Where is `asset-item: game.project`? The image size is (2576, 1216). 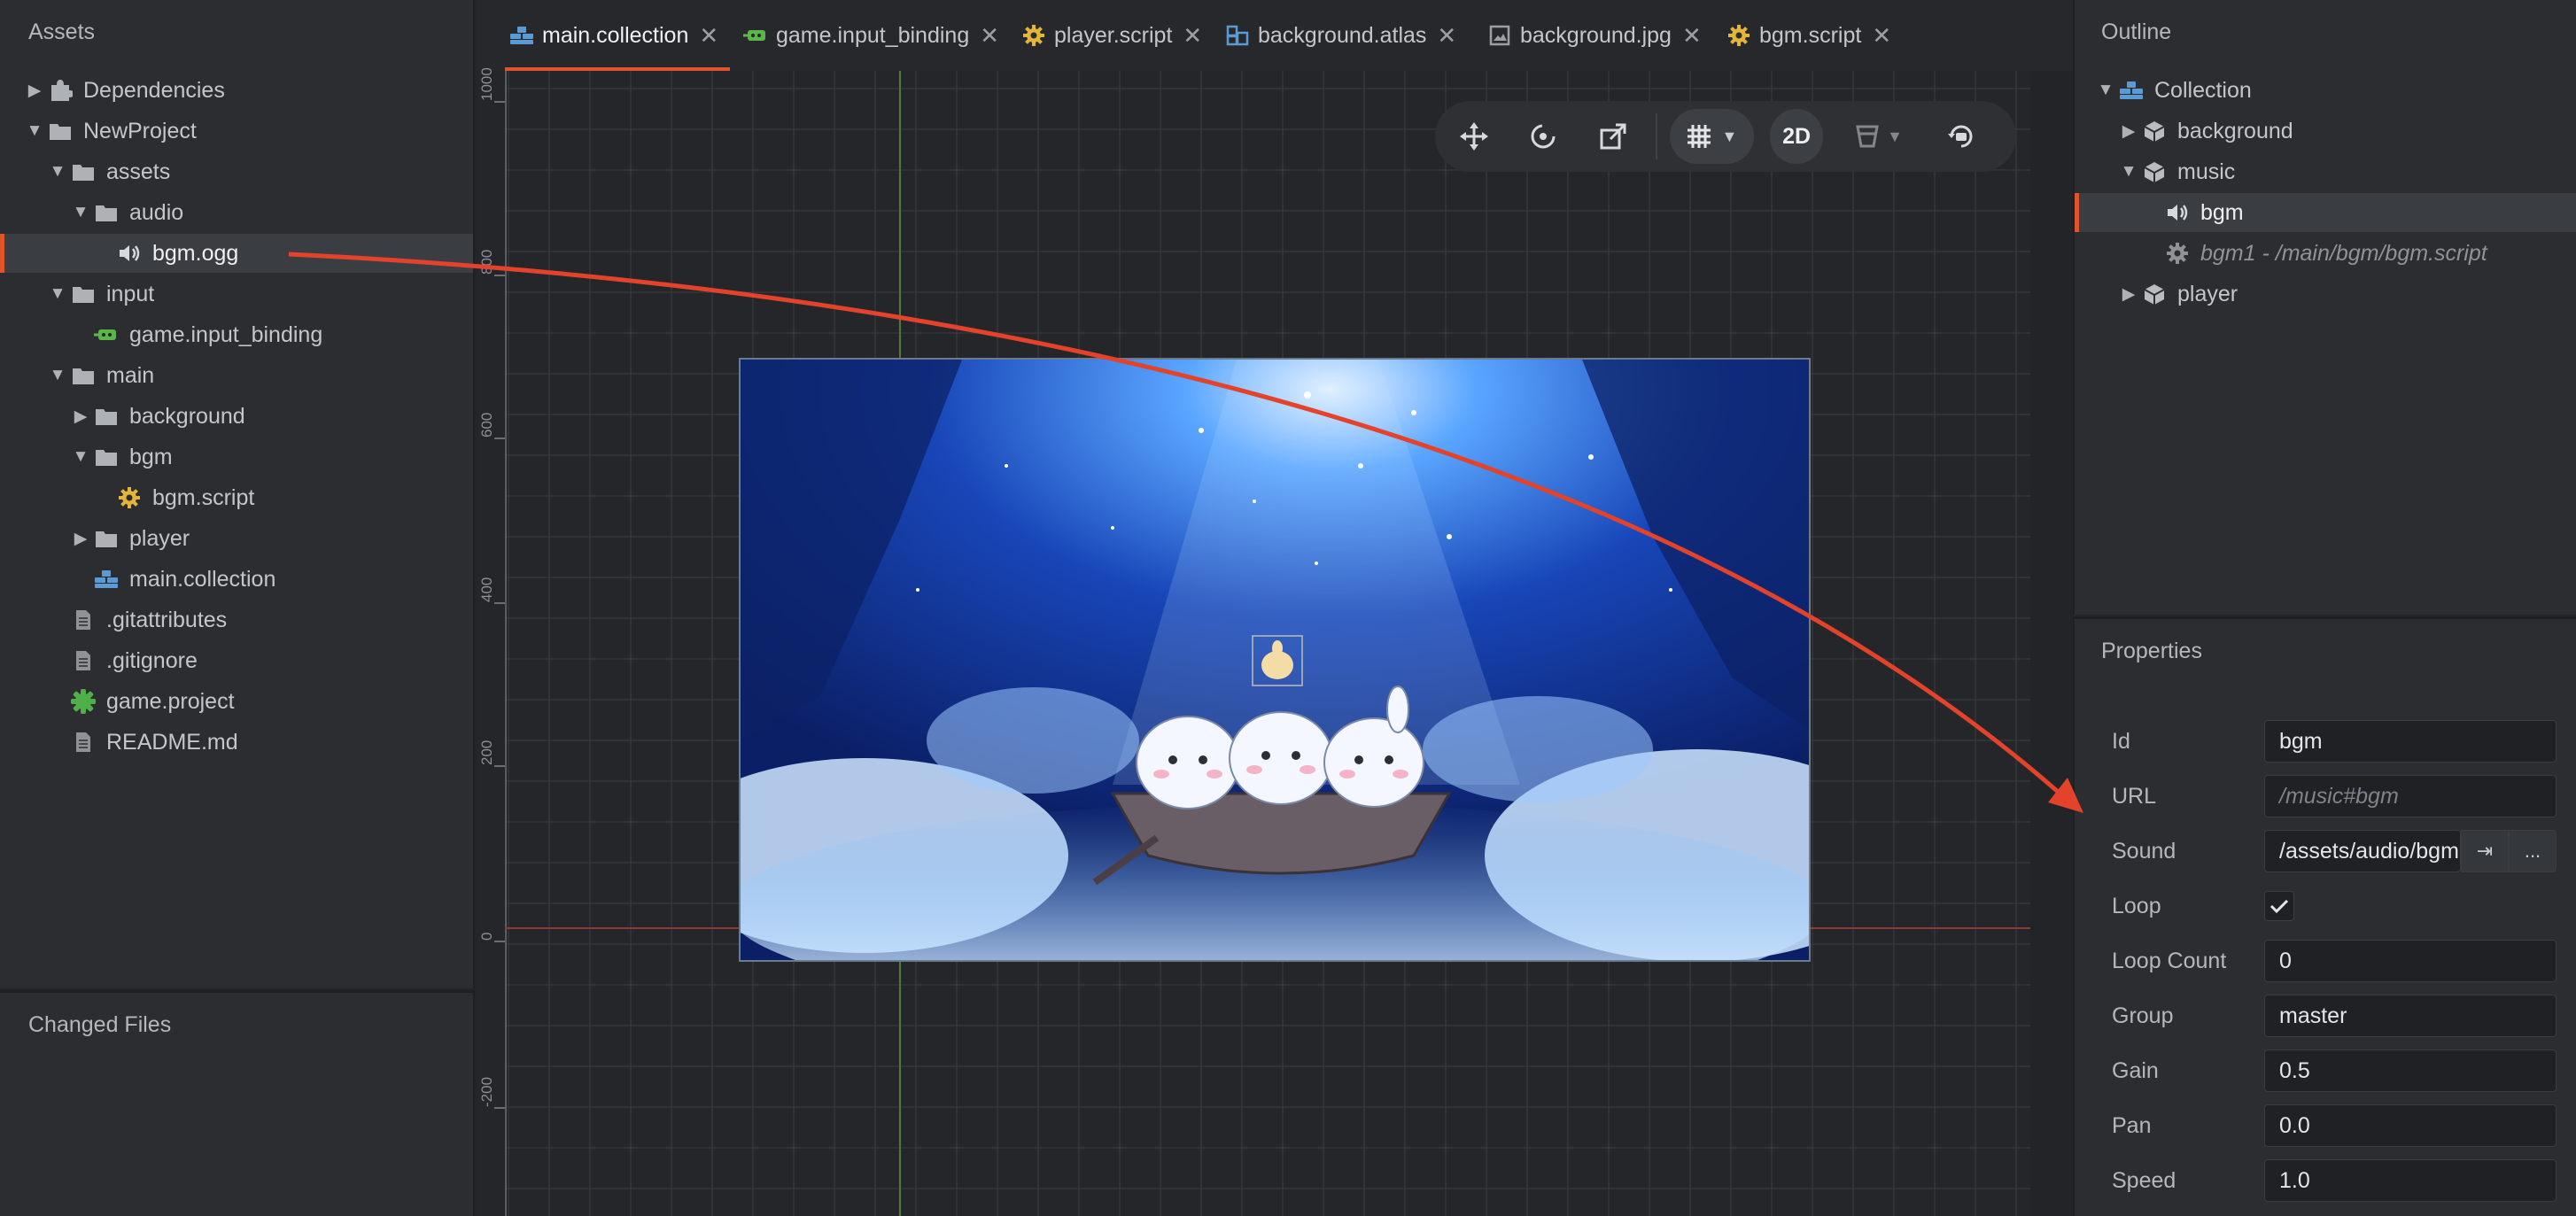 asset-item: game.project is located at coordinates (236, 701).